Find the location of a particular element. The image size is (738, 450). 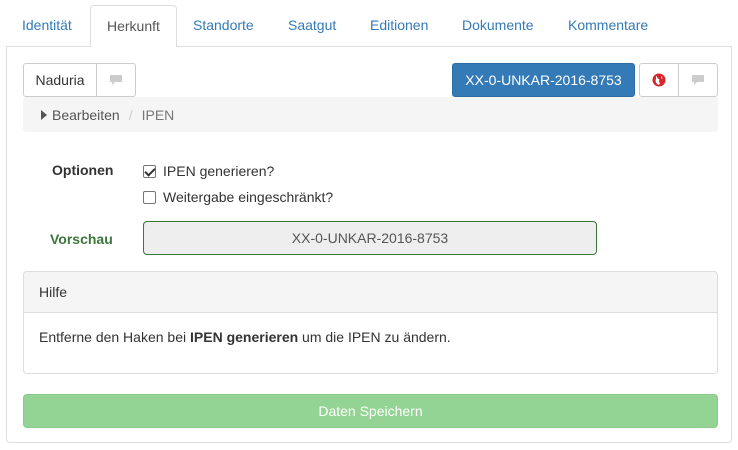

map-button is located at coordinates (659, 80).